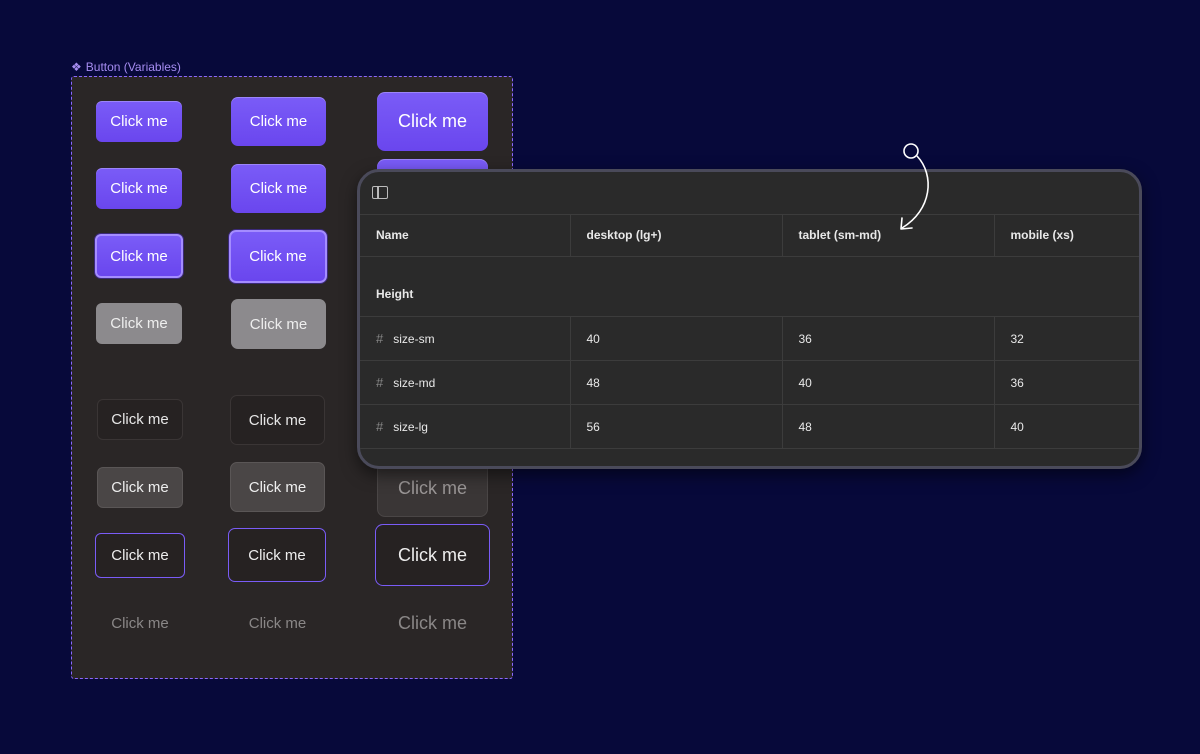 The width and height of the screenshot is (1200, 754). I want to click on value-cell-mobile: 40, so click(1066, 426).